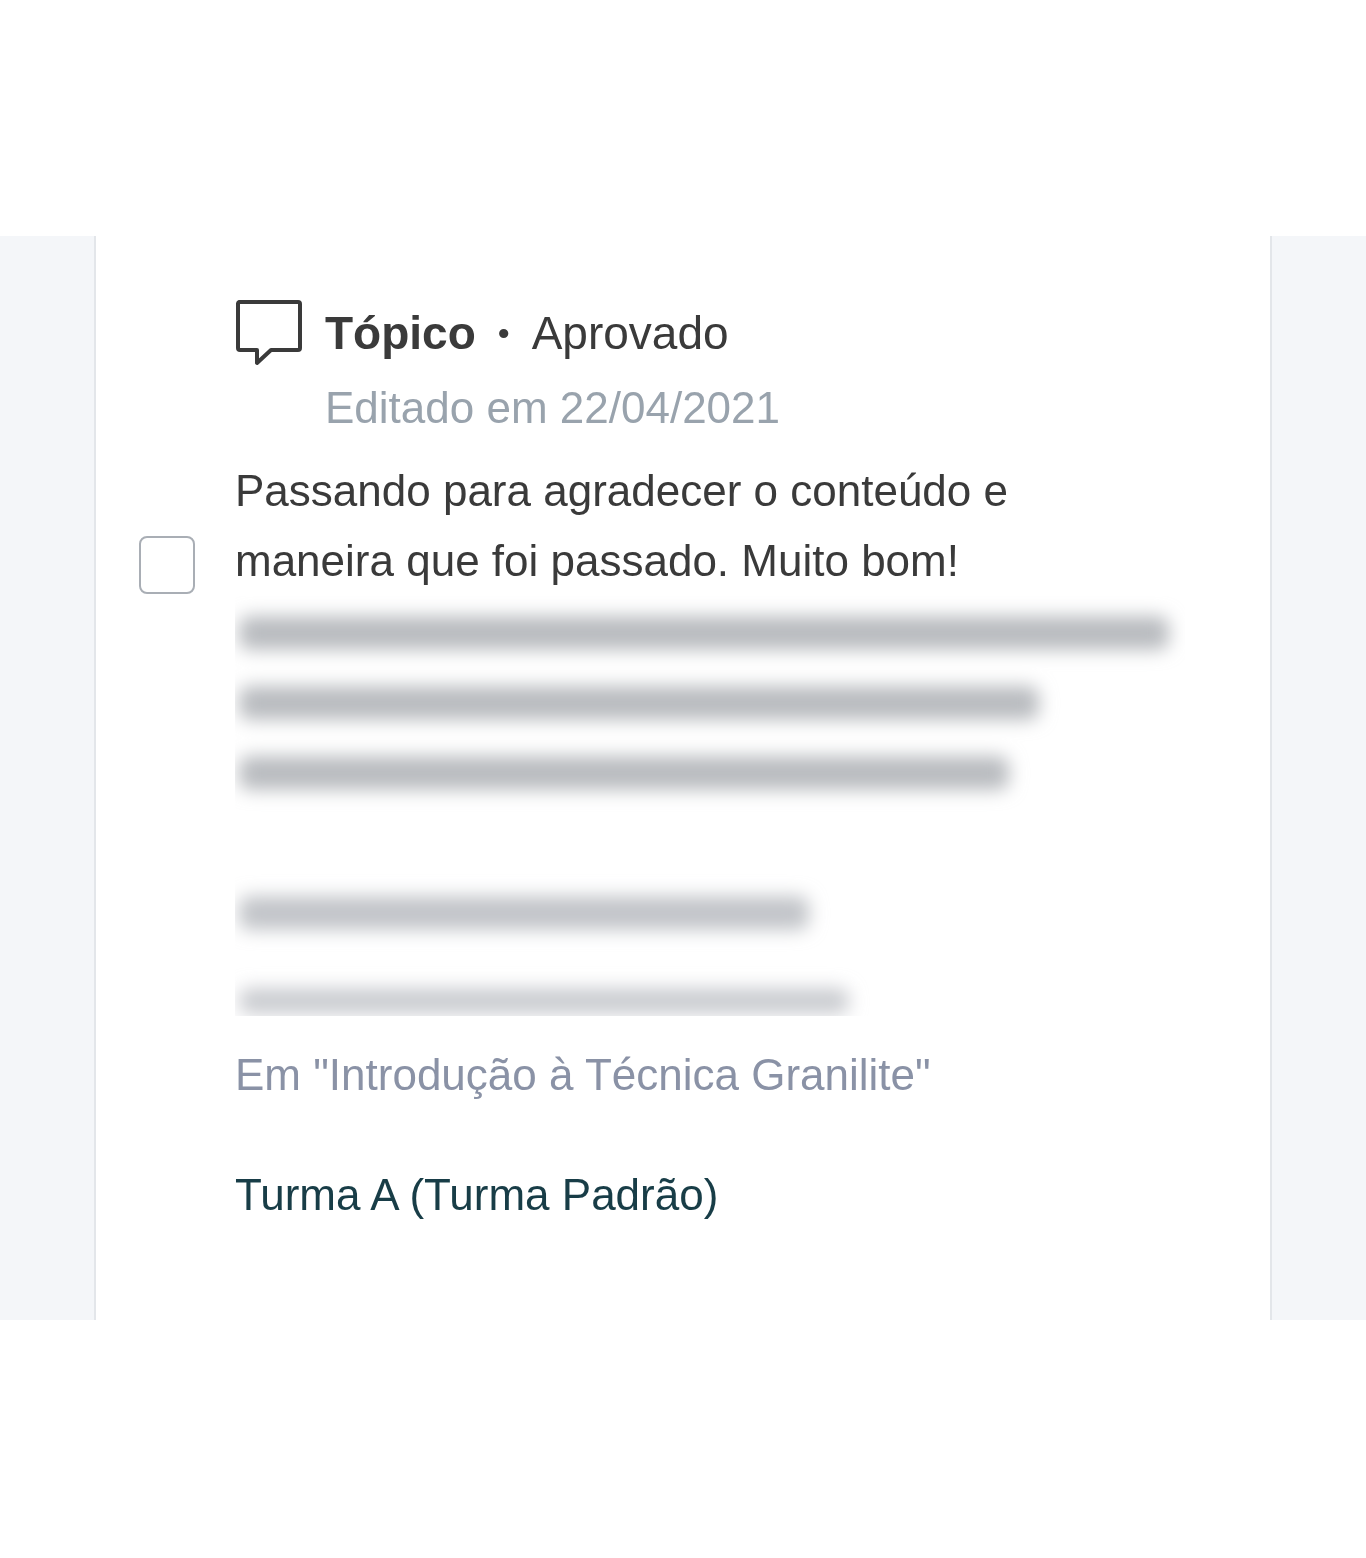  Describe the element at coordinates (477, 1195) in the screenshot. I see `class-link: Turma A (Turma Padrão)` at that location.